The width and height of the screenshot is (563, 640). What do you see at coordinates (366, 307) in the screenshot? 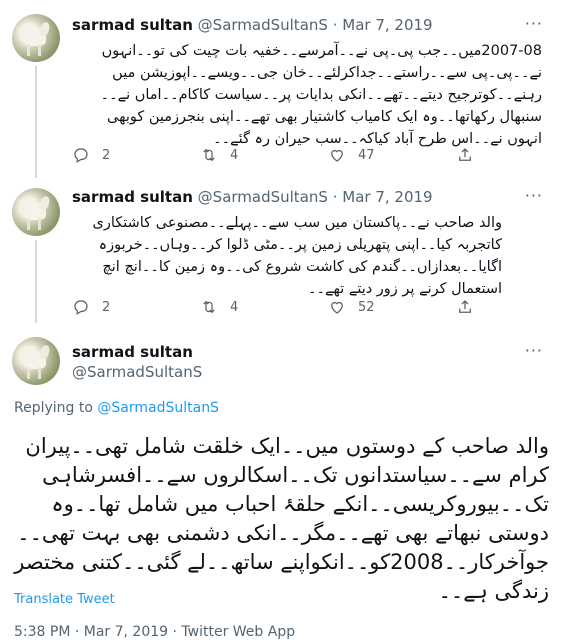
I see `like-count: 52` at bounding box center [366, 307].